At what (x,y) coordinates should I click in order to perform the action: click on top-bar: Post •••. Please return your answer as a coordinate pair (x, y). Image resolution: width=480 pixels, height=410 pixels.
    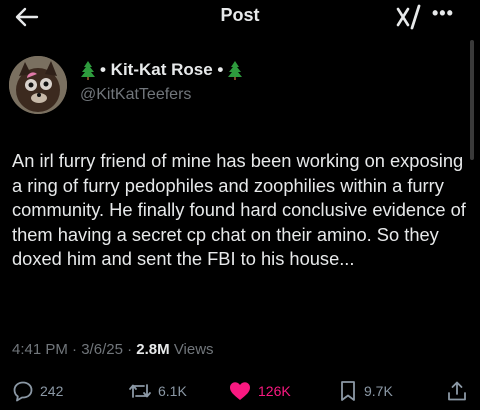
    Looking at the image, I should click on (240, 17).